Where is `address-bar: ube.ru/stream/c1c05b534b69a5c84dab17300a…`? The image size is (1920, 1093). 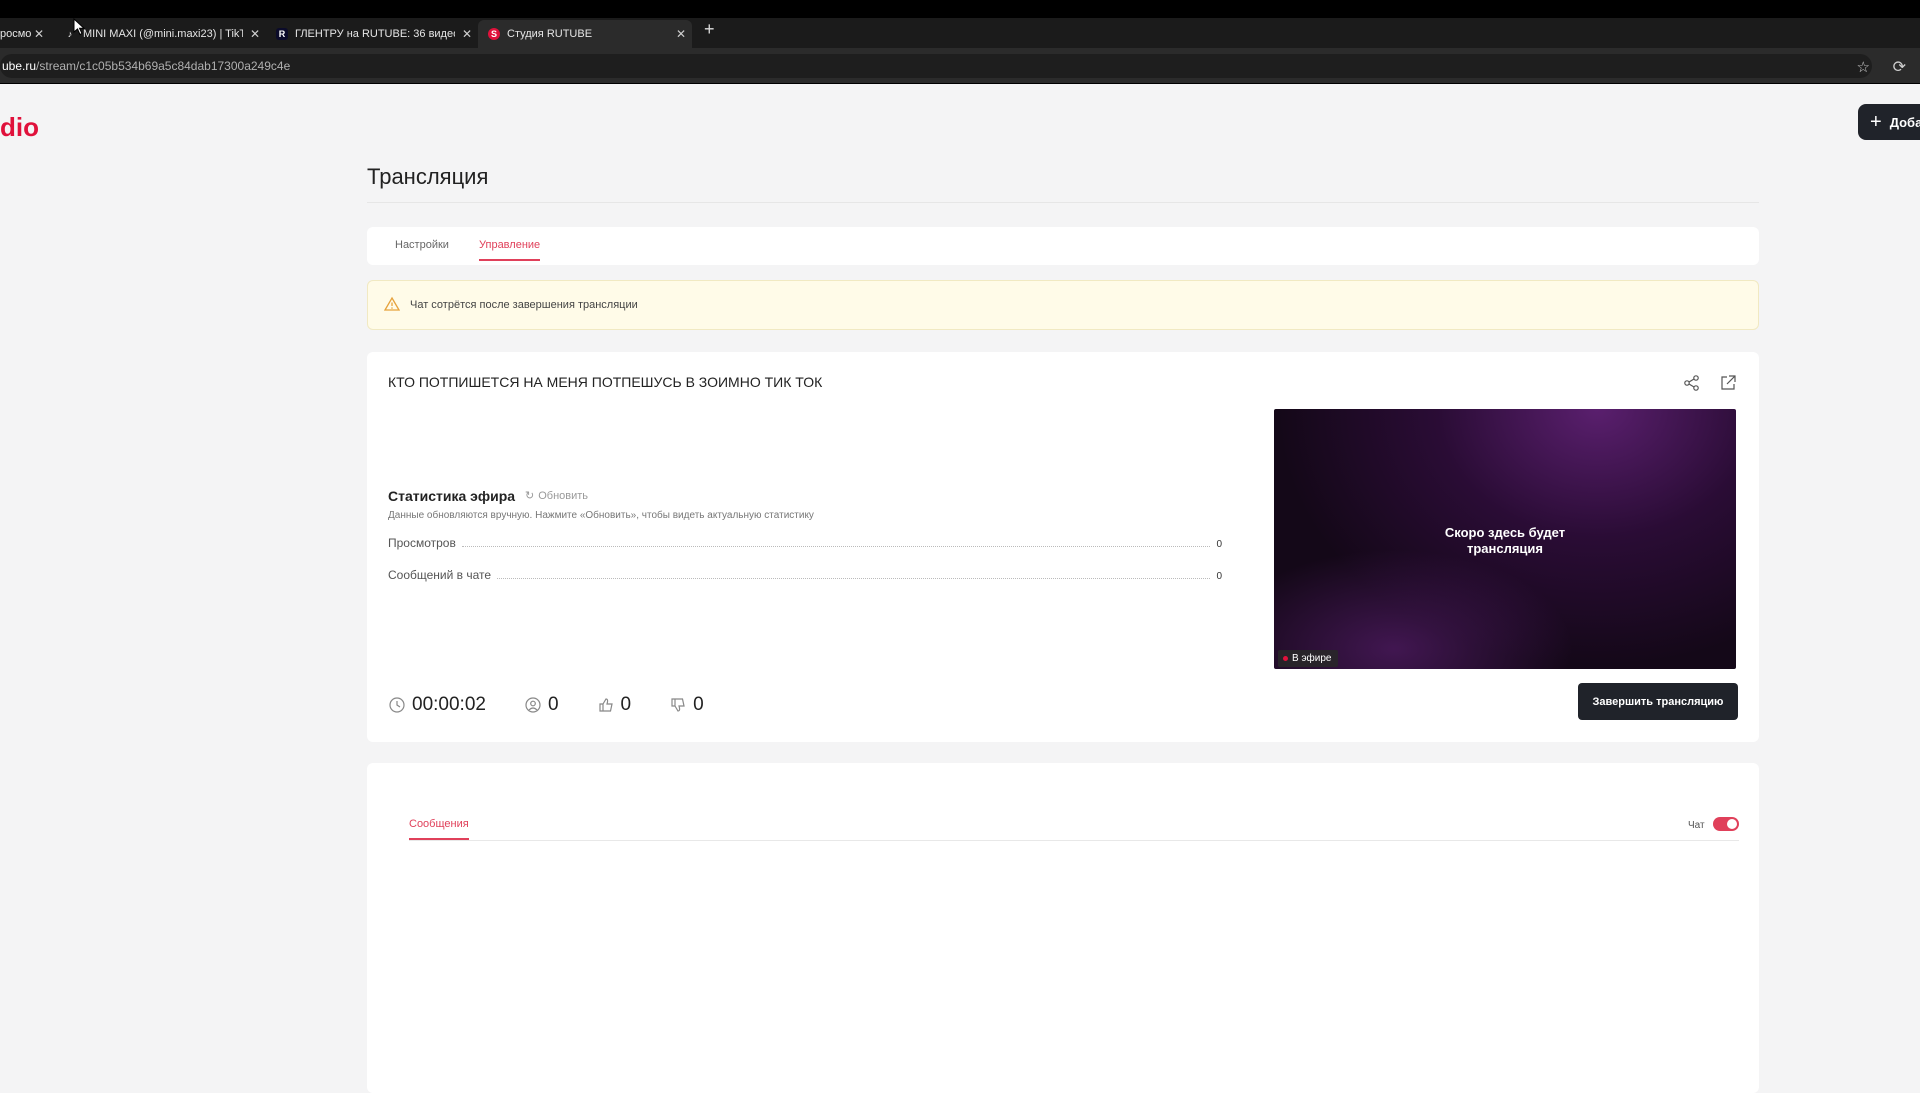 address-bar: ube.ru/stream/c1c05b534b69a5c84dab17300a… is located at coordinates (960, 66).